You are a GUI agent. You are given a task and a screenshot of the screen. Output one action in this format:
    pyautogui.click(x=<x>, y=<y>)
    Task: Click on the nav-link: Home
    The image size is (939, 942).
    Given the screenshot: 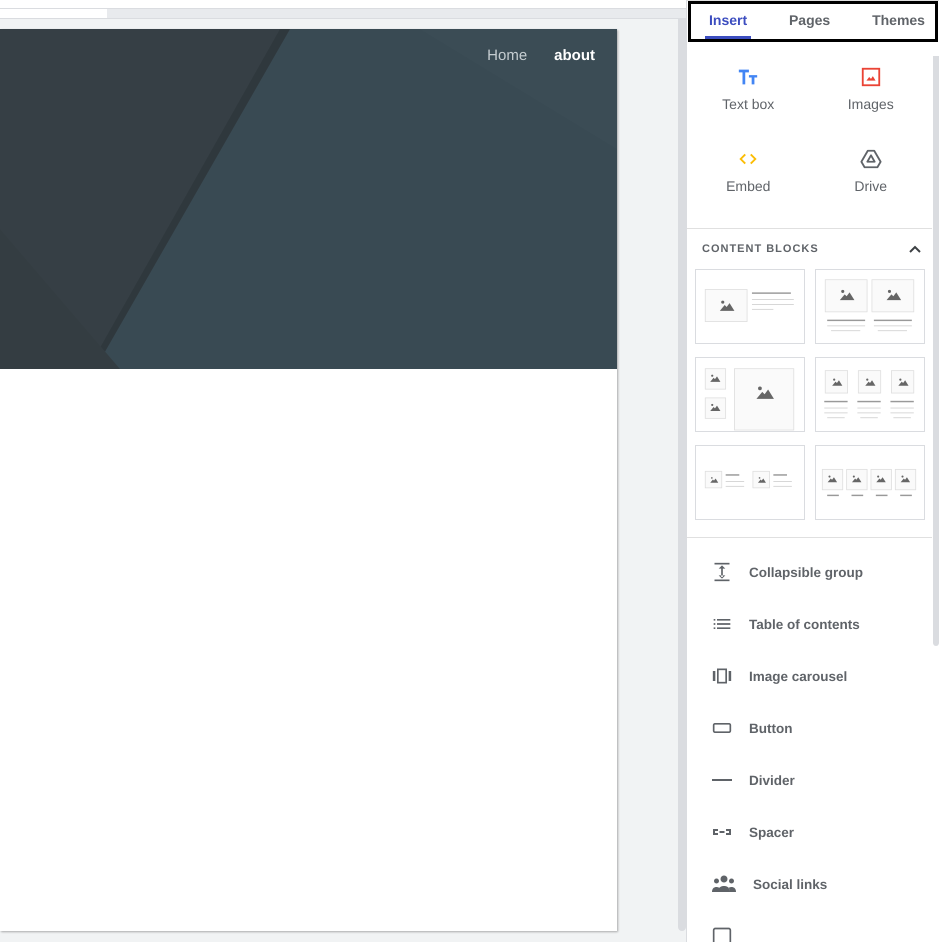 What is the action you would take?
    pyautogui.click(x=507, y=55)
    